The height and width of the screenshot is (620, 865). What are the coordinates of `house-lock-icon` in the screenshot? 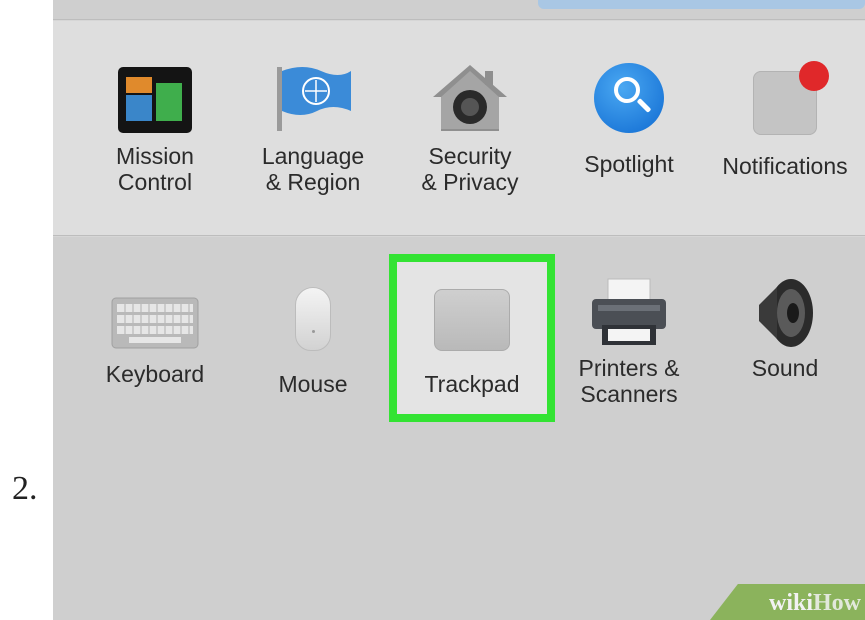 It's located at (470, 98).